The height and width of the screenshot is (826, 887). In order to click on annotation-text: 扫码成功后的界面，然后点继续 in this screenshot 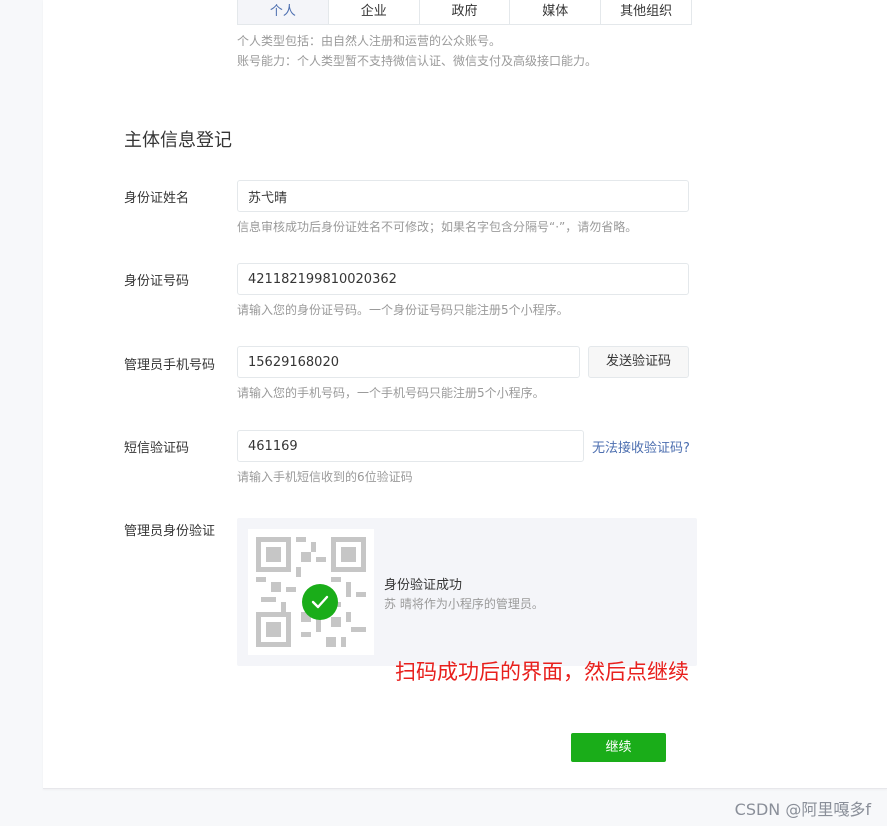, I will do `click(542, 672)`.